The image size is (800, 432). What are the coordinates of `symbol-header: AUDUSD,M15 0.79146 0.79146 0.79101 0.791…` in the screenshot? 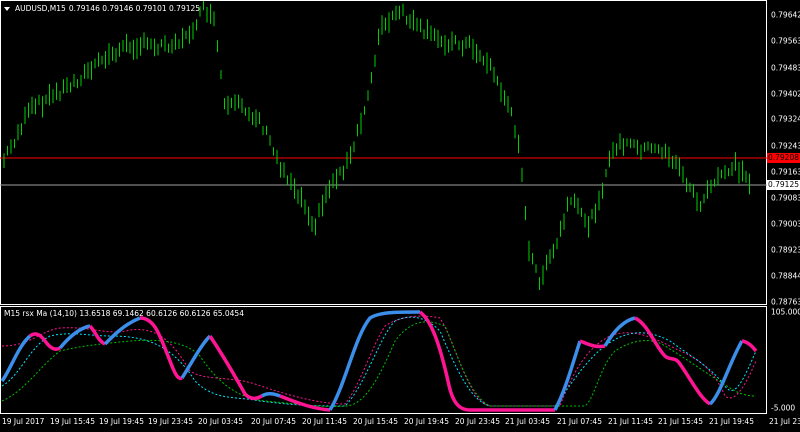 It's located at (102, 8).